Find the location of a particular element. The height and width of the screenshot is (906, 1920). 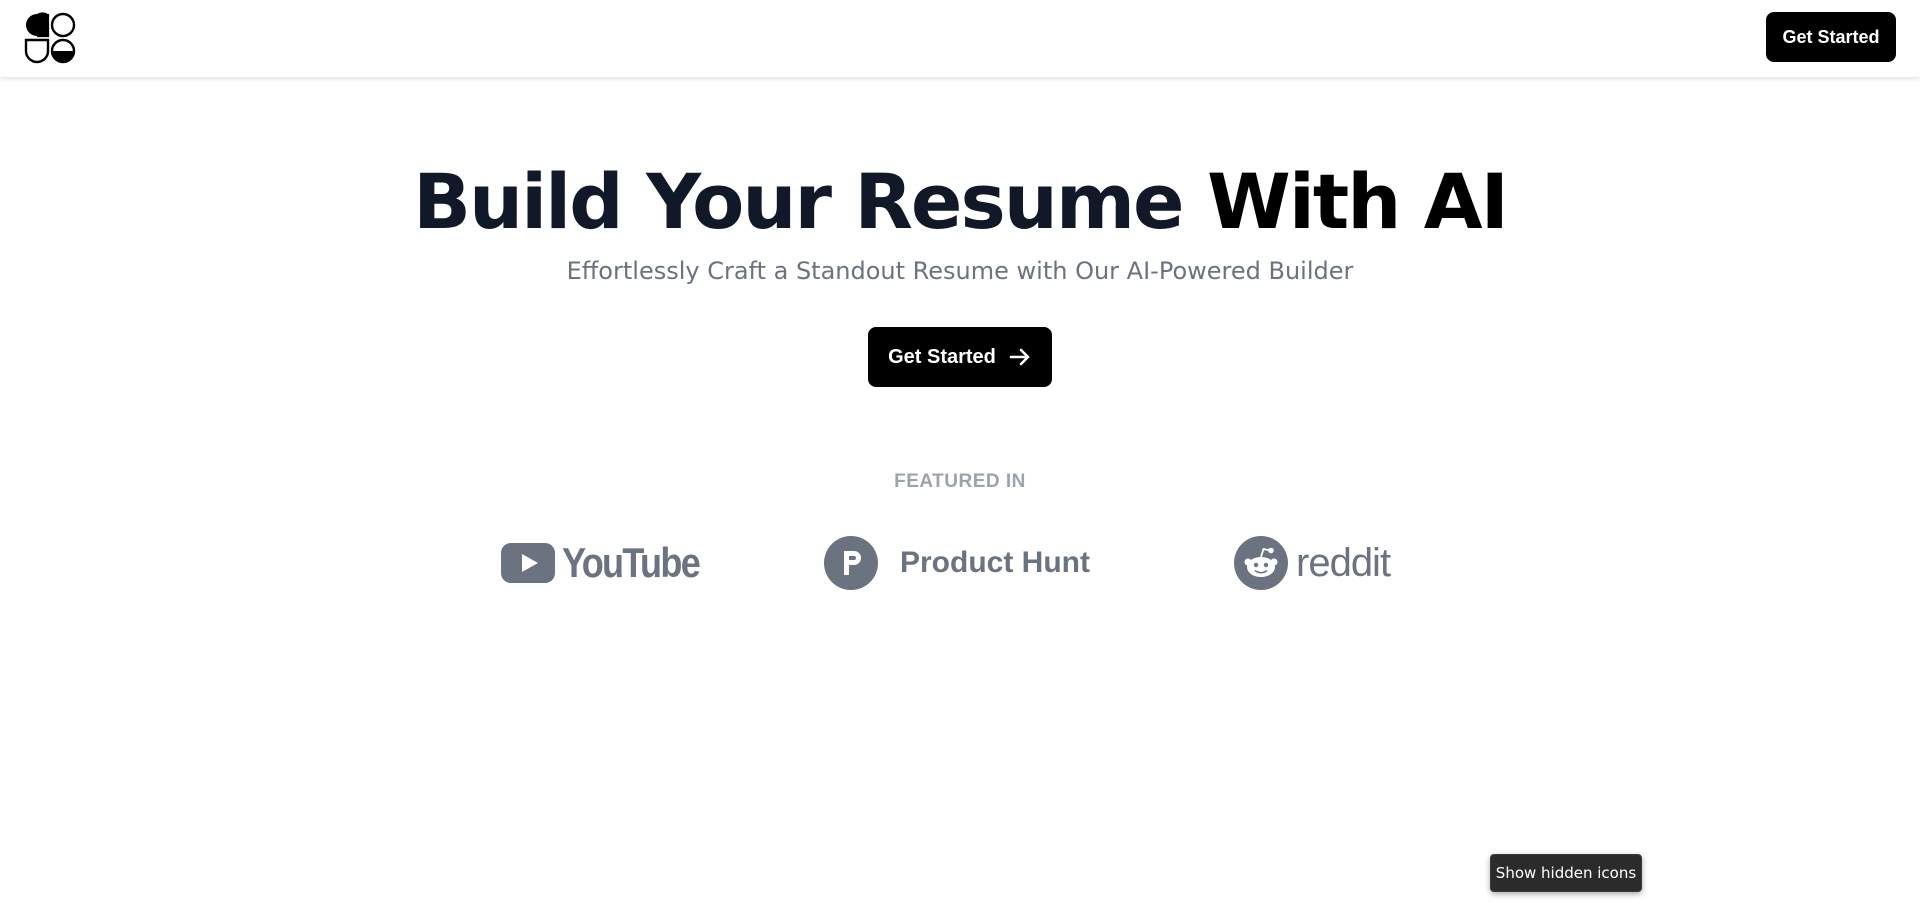

product-hunt-logo: Product Hunt is located at coordinates (957, 563).